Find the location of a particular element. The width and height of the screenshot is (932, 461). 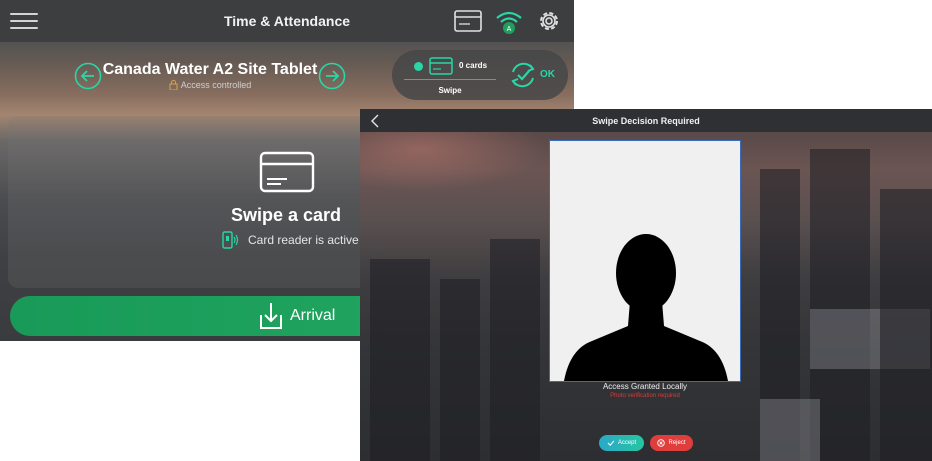

lock-icon is located at coordinates (173, 85).